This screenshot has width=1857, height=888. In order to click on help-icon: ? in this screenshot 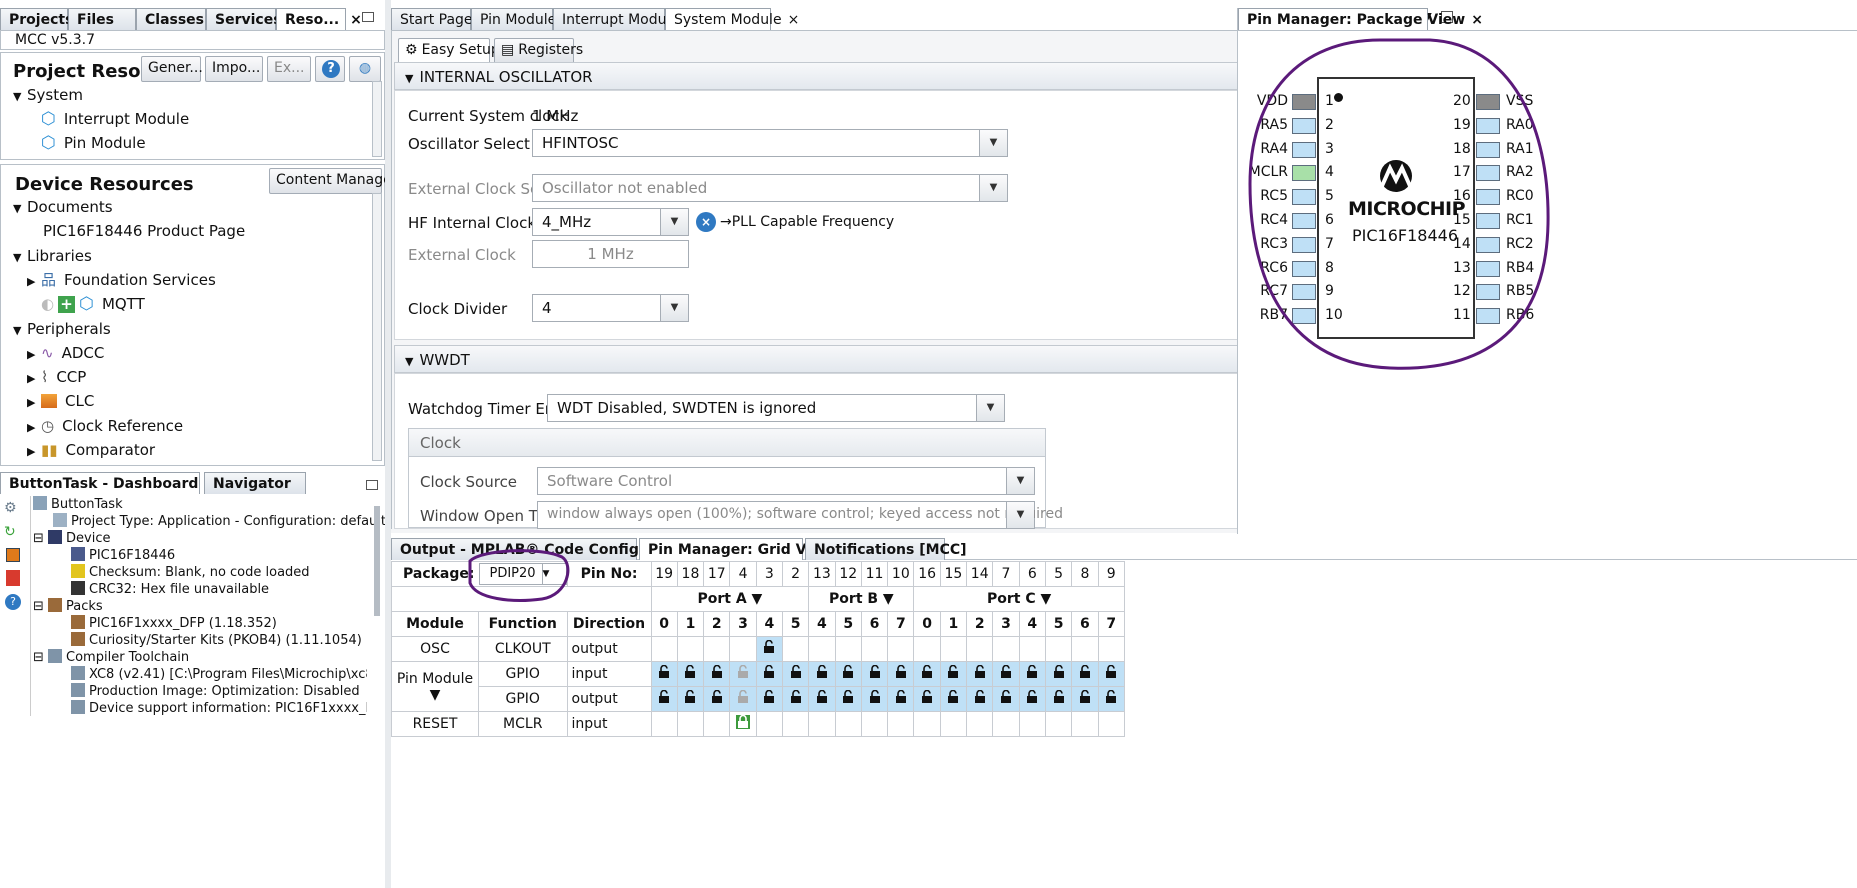, I will do `click(330, 69)`.